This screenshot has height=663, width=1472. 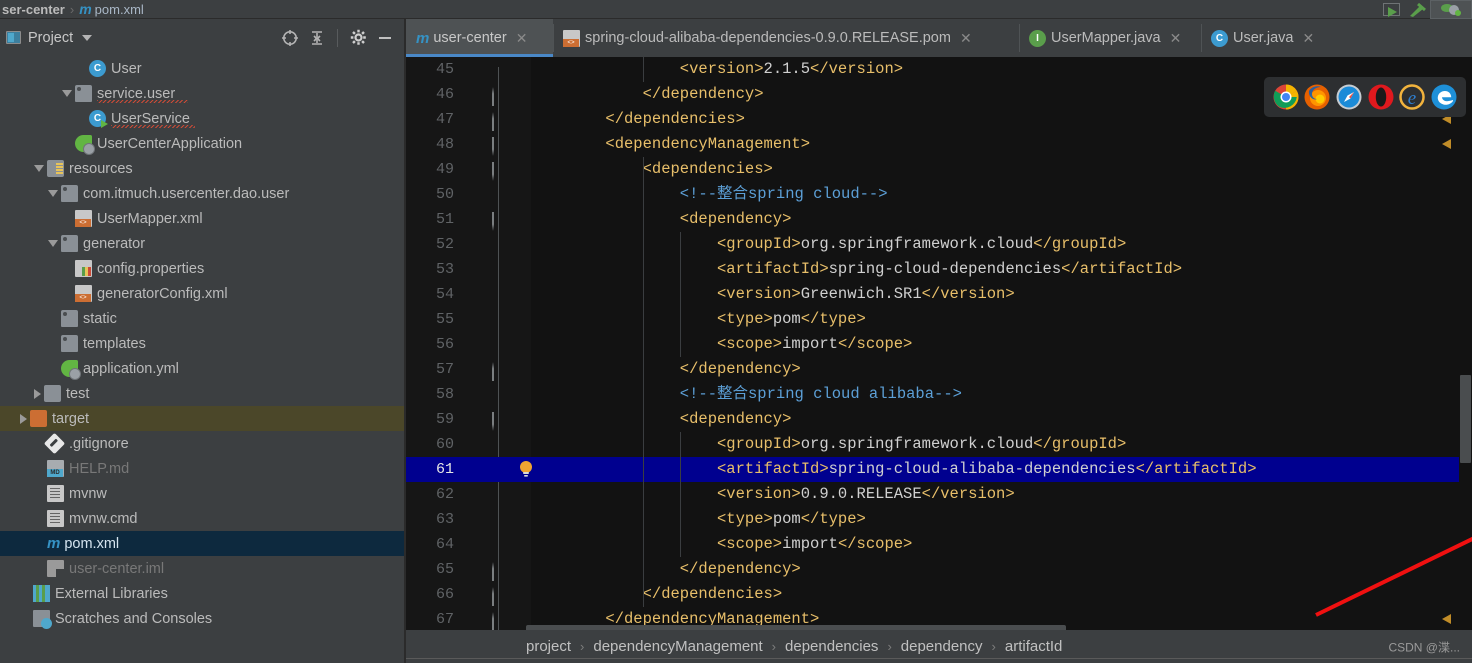 I want to click on tree-item-user: C User, so click(x=202, y=68).